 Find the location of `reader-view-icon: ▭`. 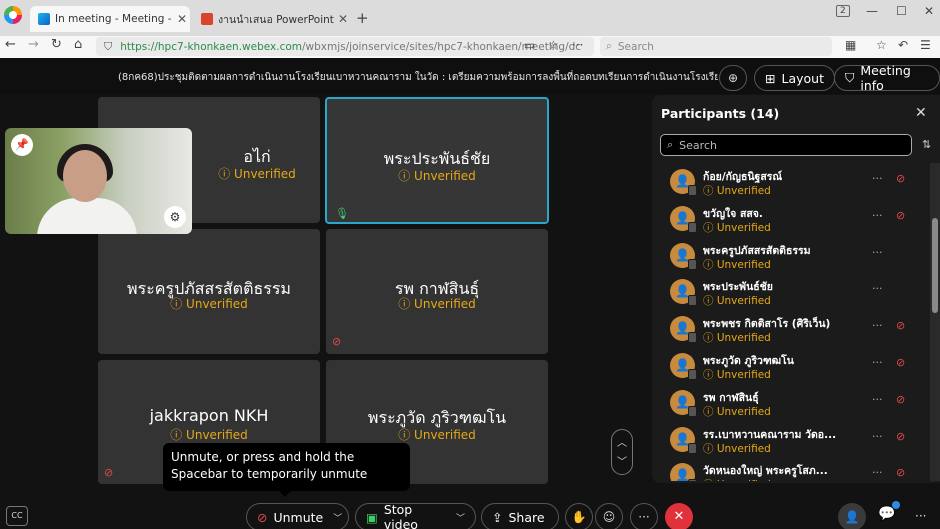

reader-view-icon: ▭ is located at coordinates (529, 45).